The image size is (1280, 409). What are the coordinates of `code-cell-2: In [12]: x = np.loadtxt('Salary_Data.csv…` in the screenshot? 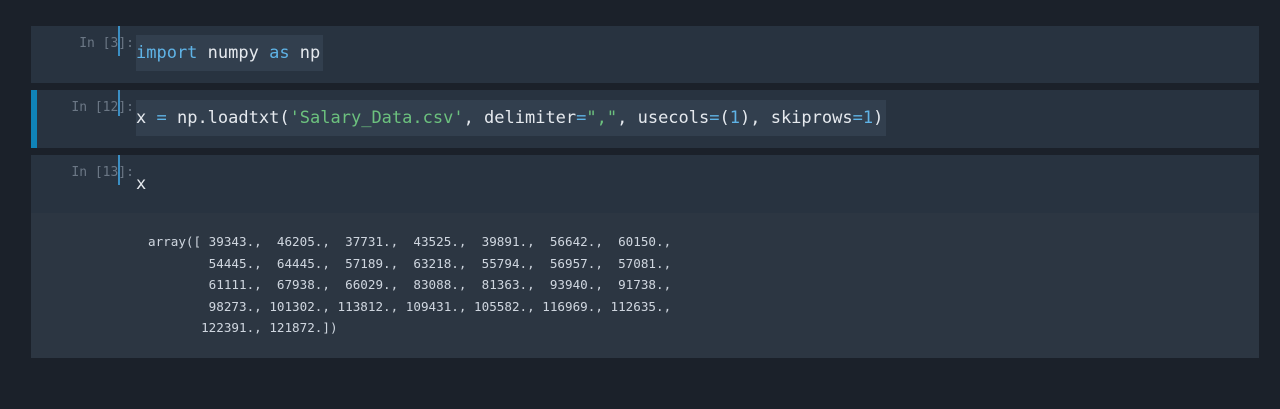 It's located at (645, 119).